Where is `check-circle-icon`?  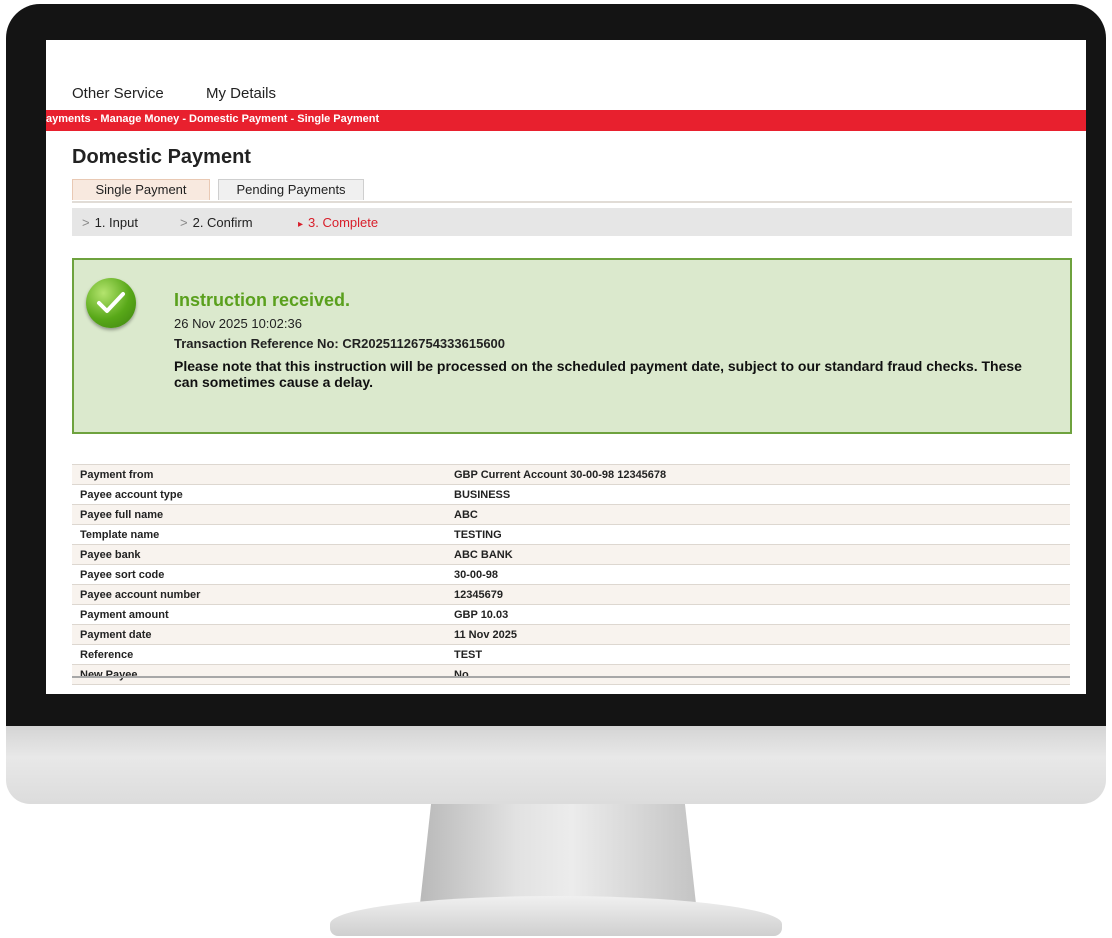 check-circle-icon is located at coordinates (111, 303).